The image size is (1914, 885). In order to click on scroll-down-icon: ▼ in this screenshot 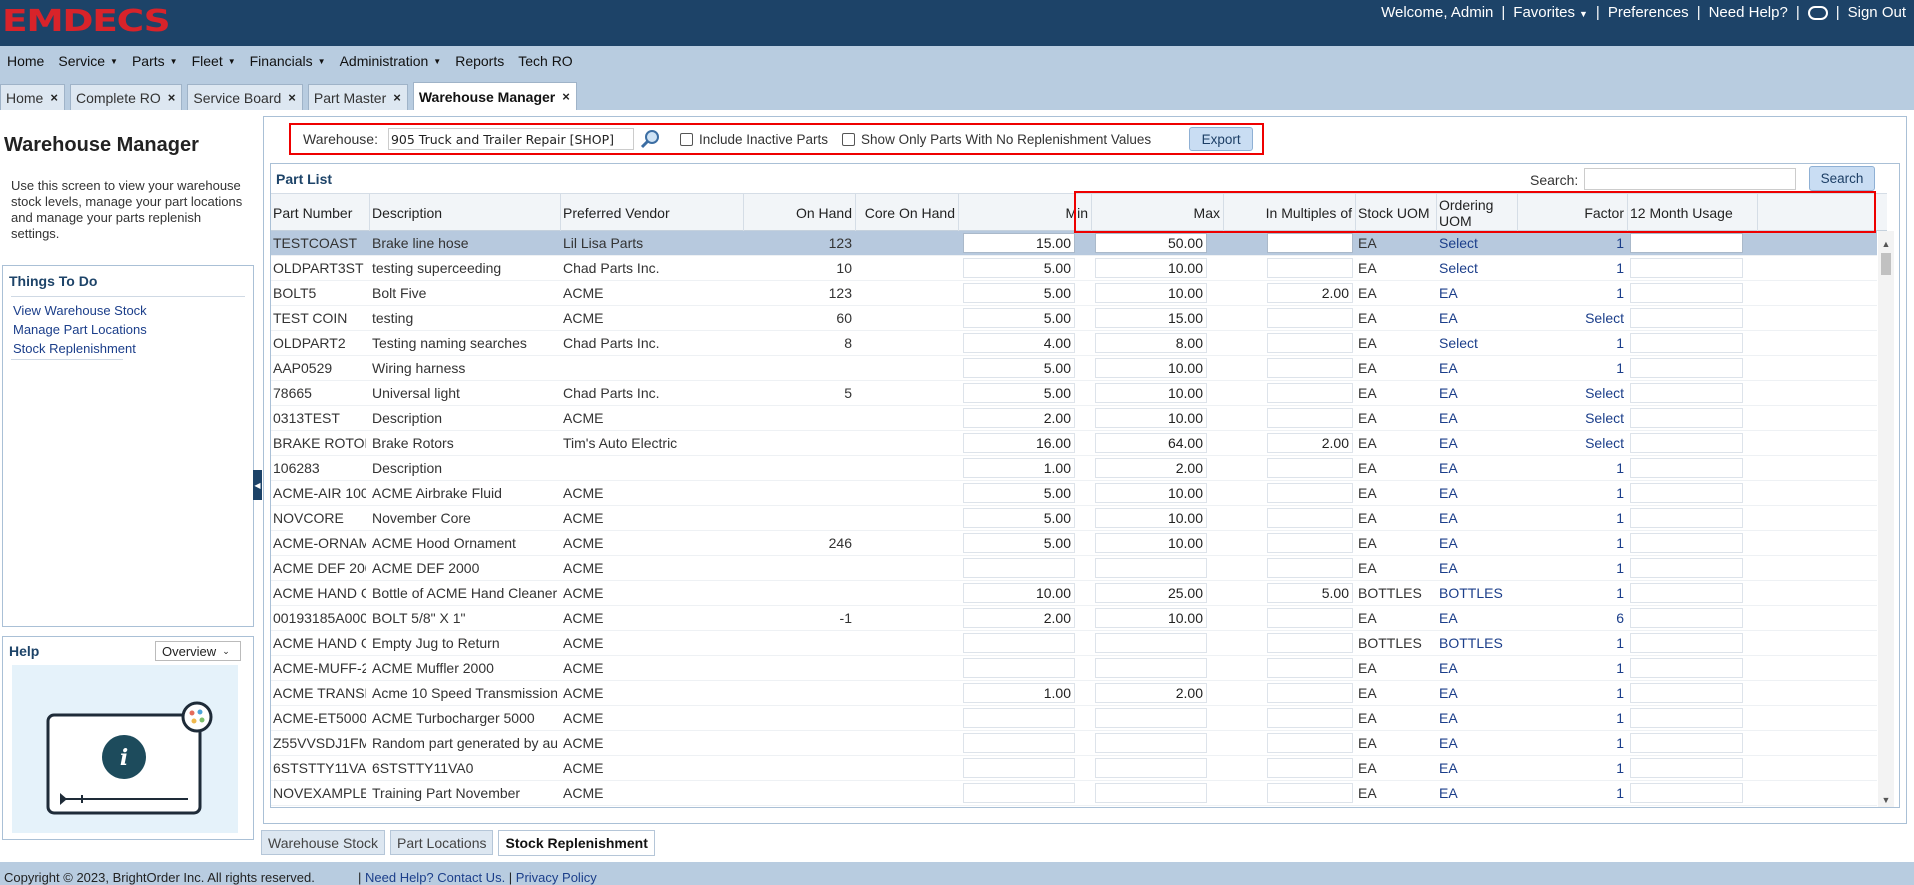, I will do `click(1886, 800)`.